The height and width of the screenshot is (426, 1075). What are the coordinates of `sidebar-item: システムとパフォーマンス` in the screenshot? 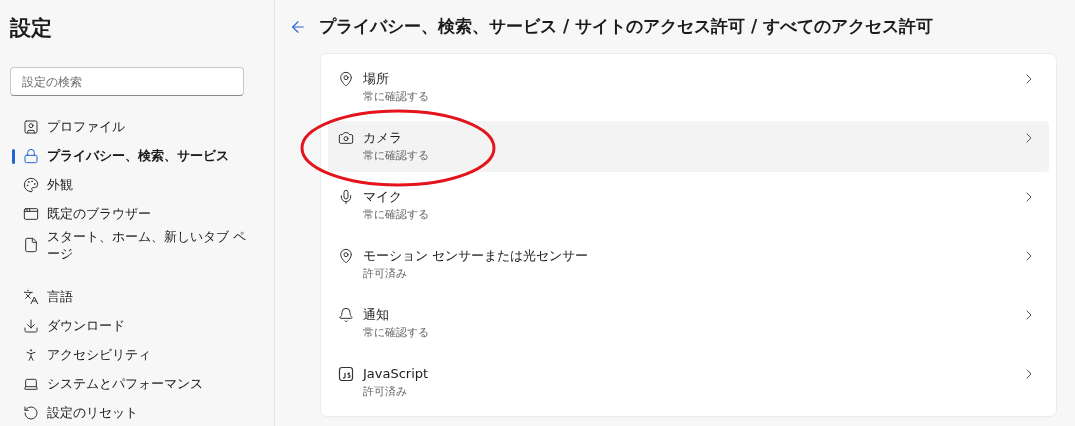 It's located at (125, 383).